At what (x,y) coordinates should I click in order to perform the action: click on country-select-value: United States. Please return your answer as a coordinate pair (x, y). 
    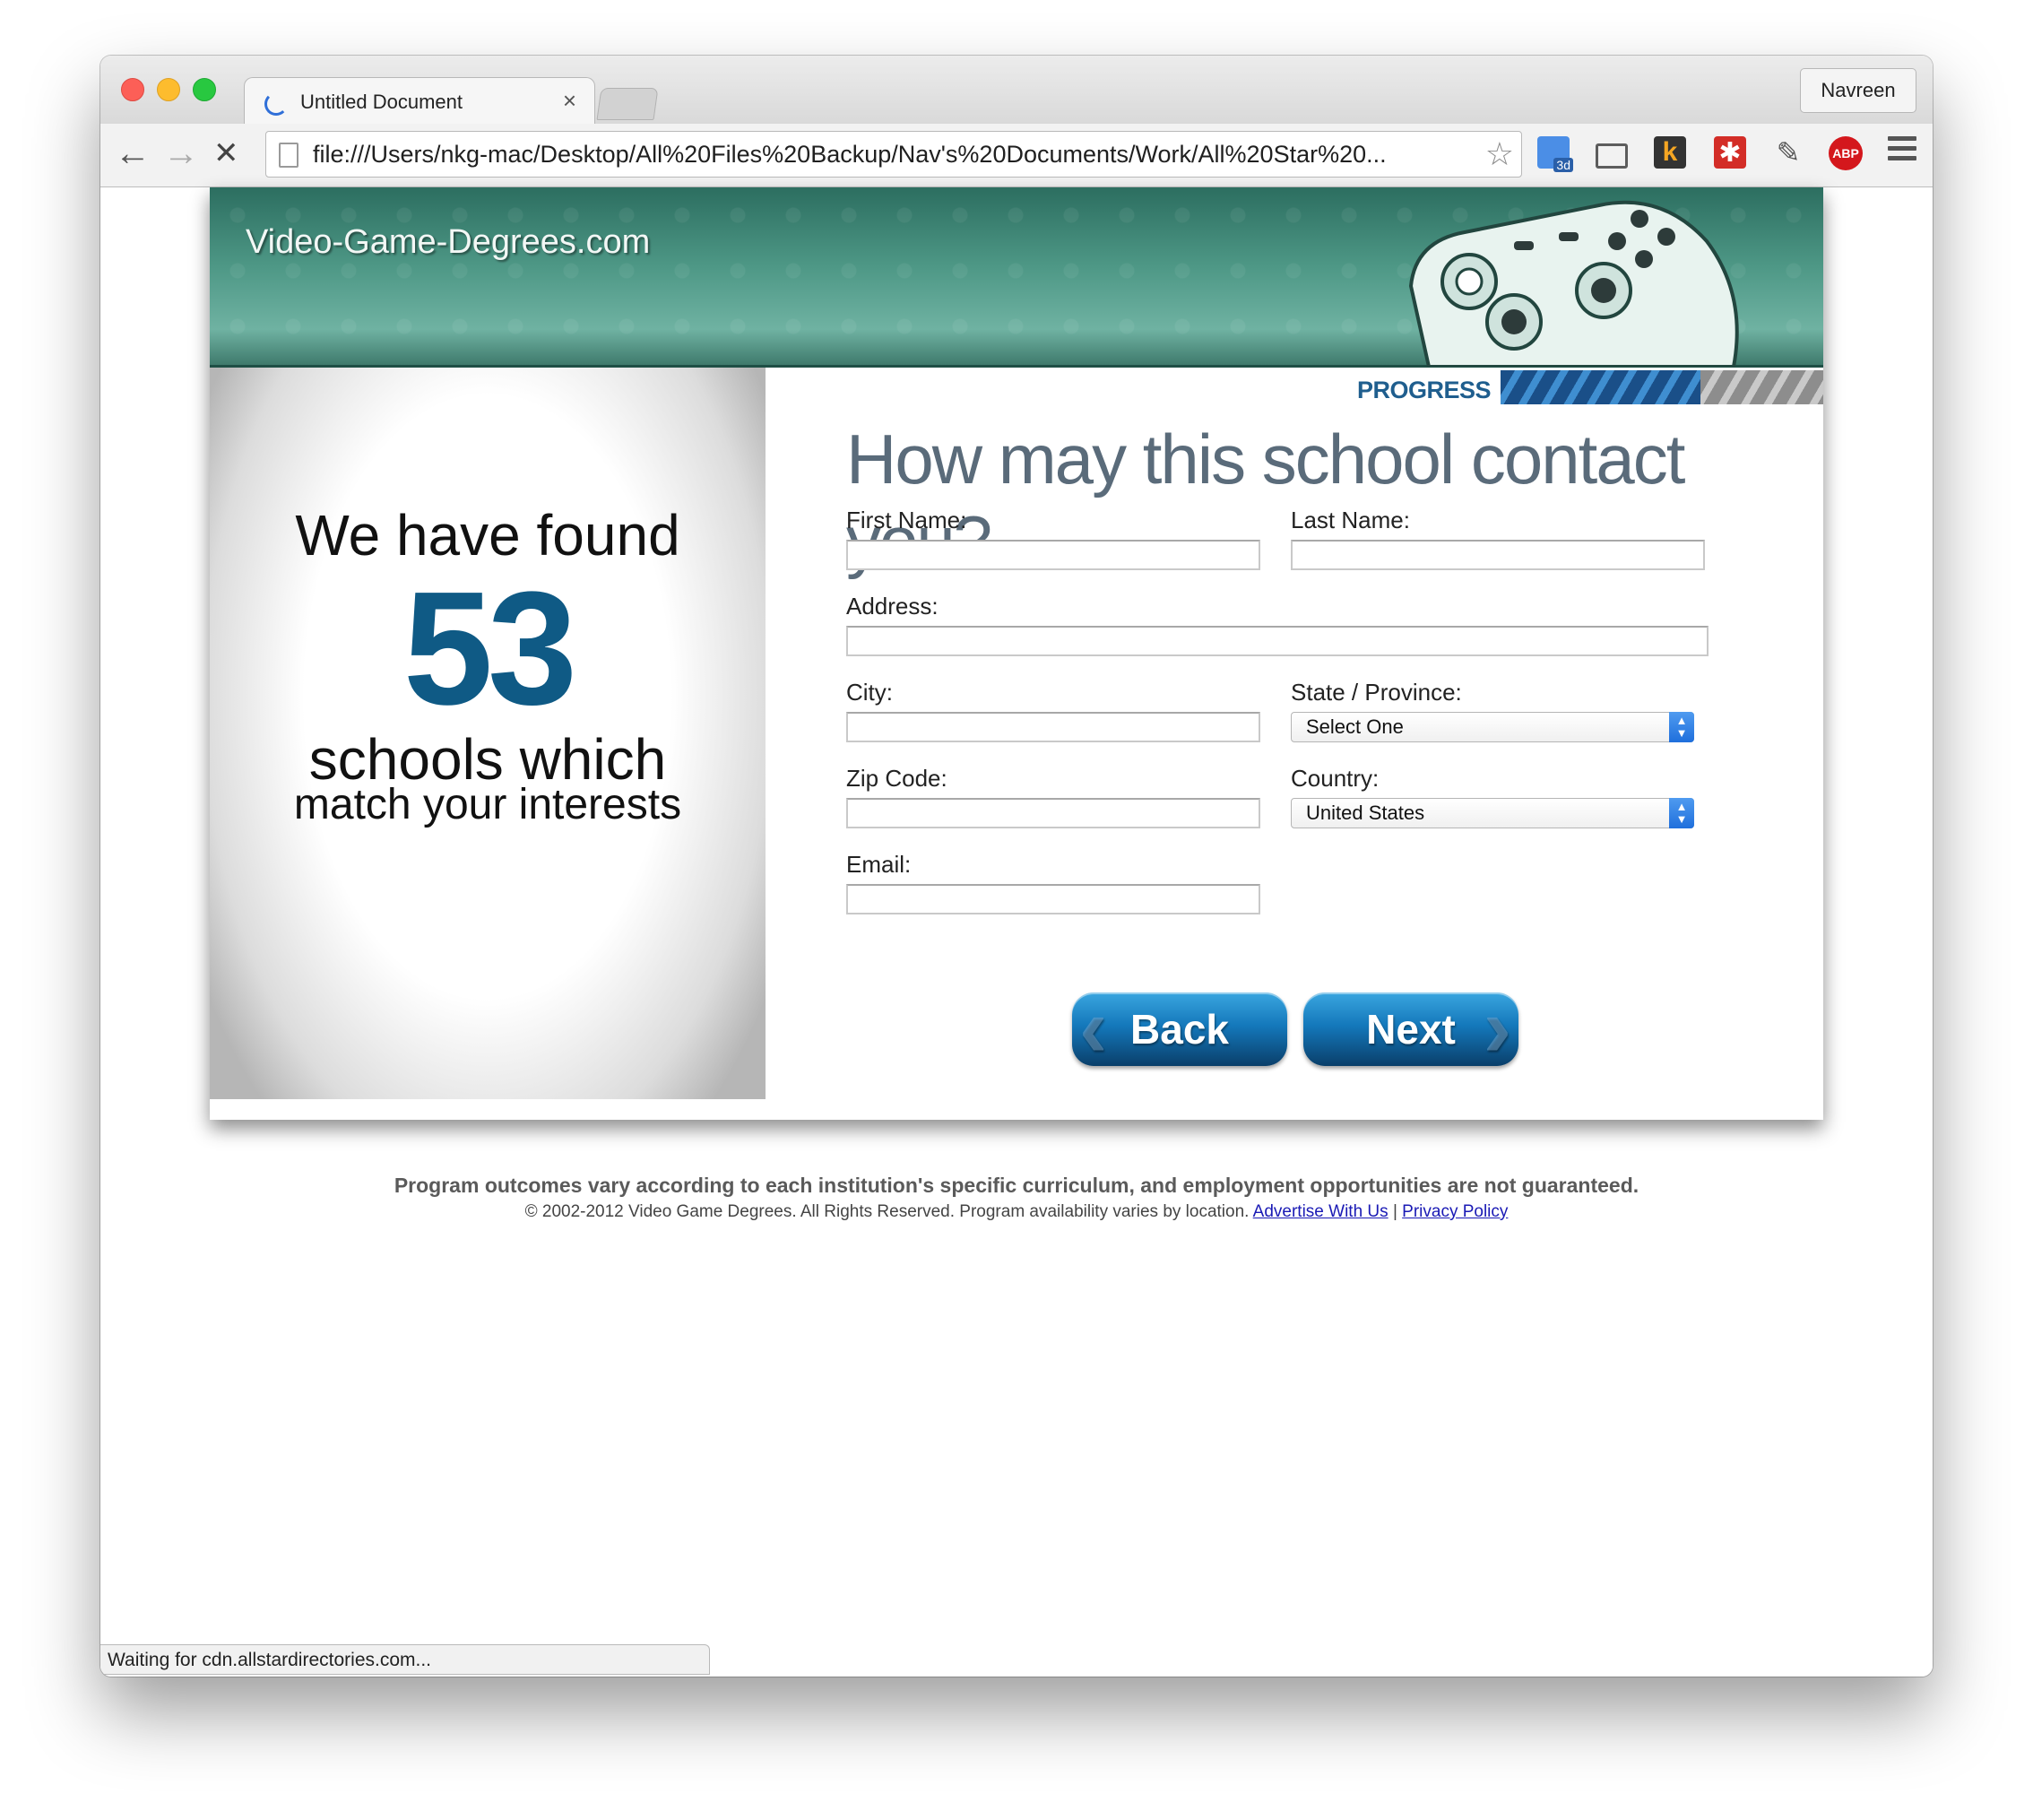
    Looking at the image, I should click on (1365, 813).